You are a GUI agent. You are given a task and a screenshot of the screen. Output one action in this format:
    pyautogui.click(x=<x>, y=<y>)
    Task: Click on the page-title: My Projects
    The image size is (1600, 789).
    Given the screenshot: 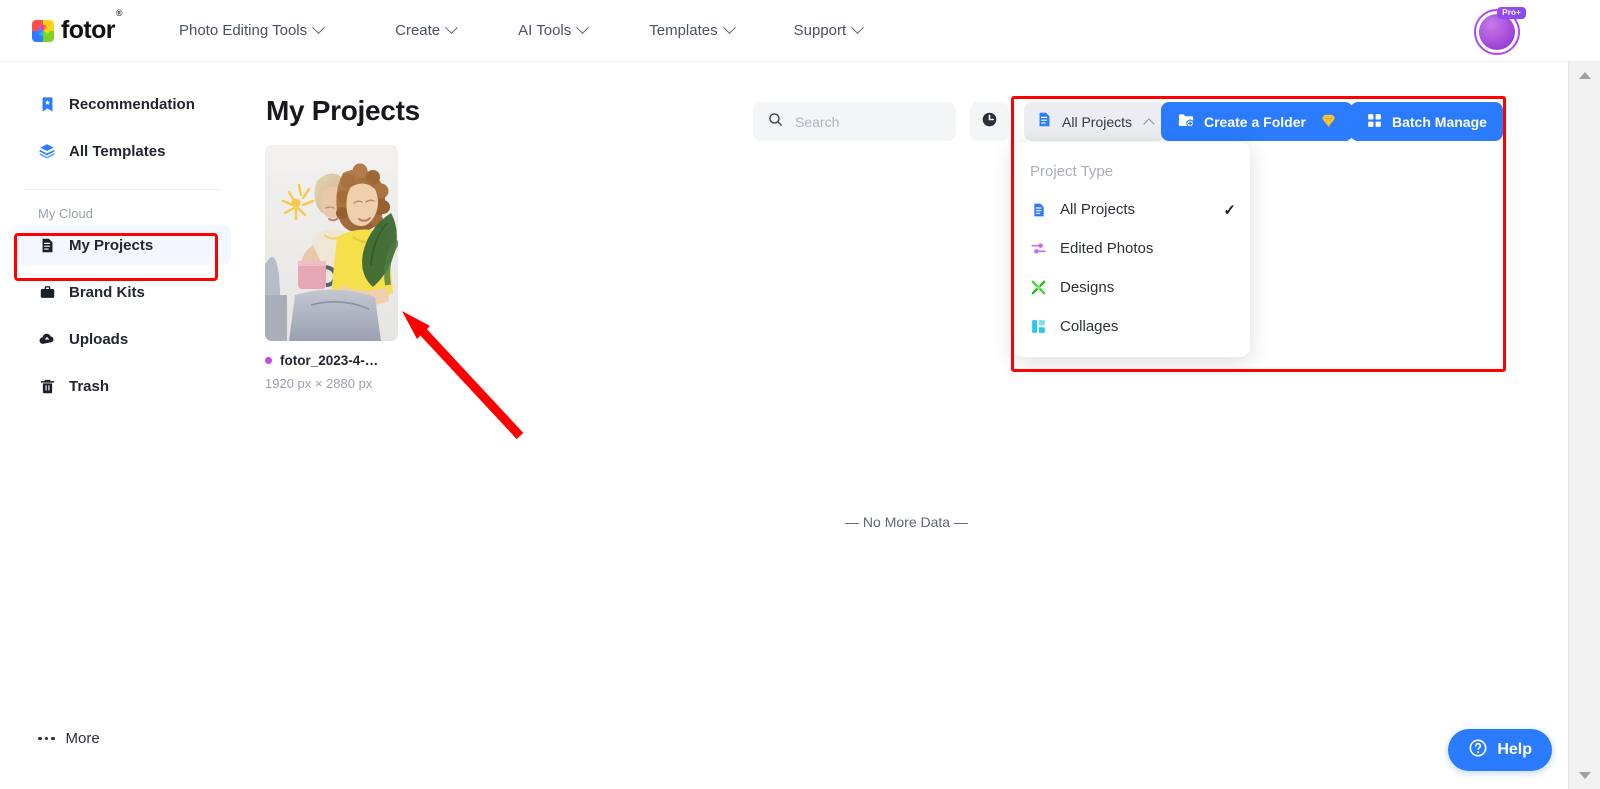 What is the action you would take?
    pyautogui.click(x=343, y=110)
    